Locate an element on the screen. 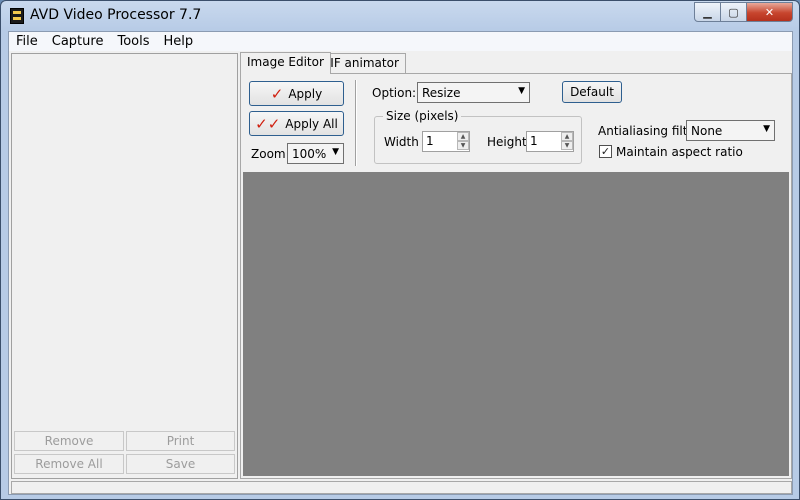 The image size is (800, 500). menu-help: Help is located at coordinates (179, 41).